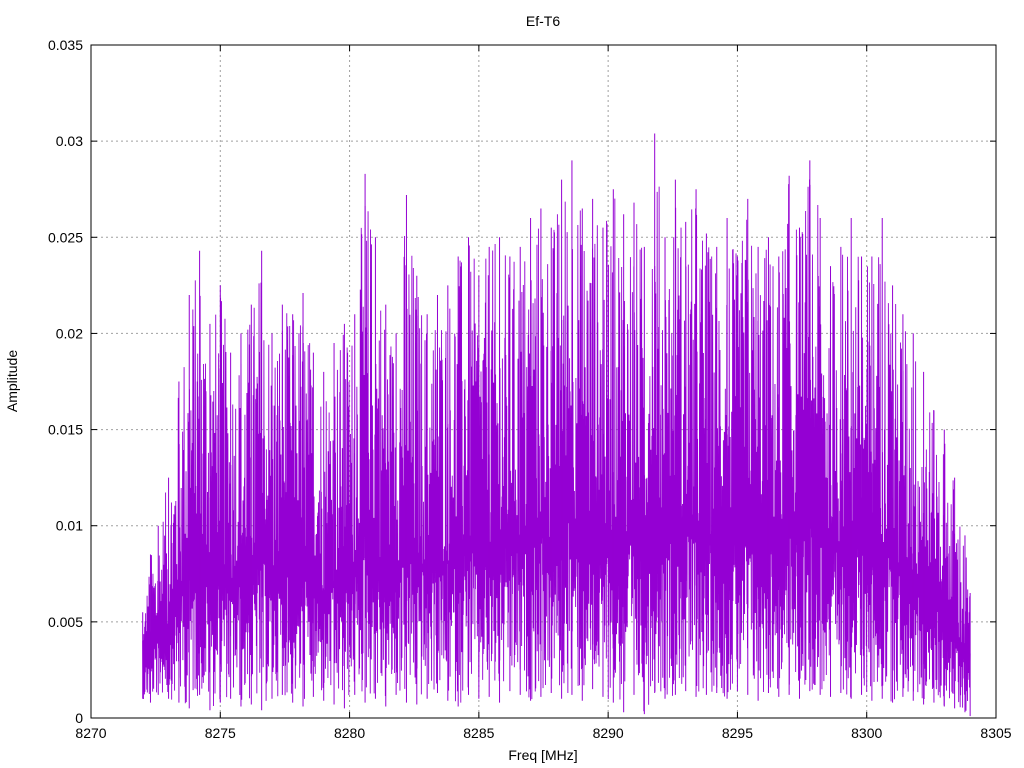 This screenshot has height=768, width=1024. I want to click on x-tick-label: 8280, so click(349, 733).